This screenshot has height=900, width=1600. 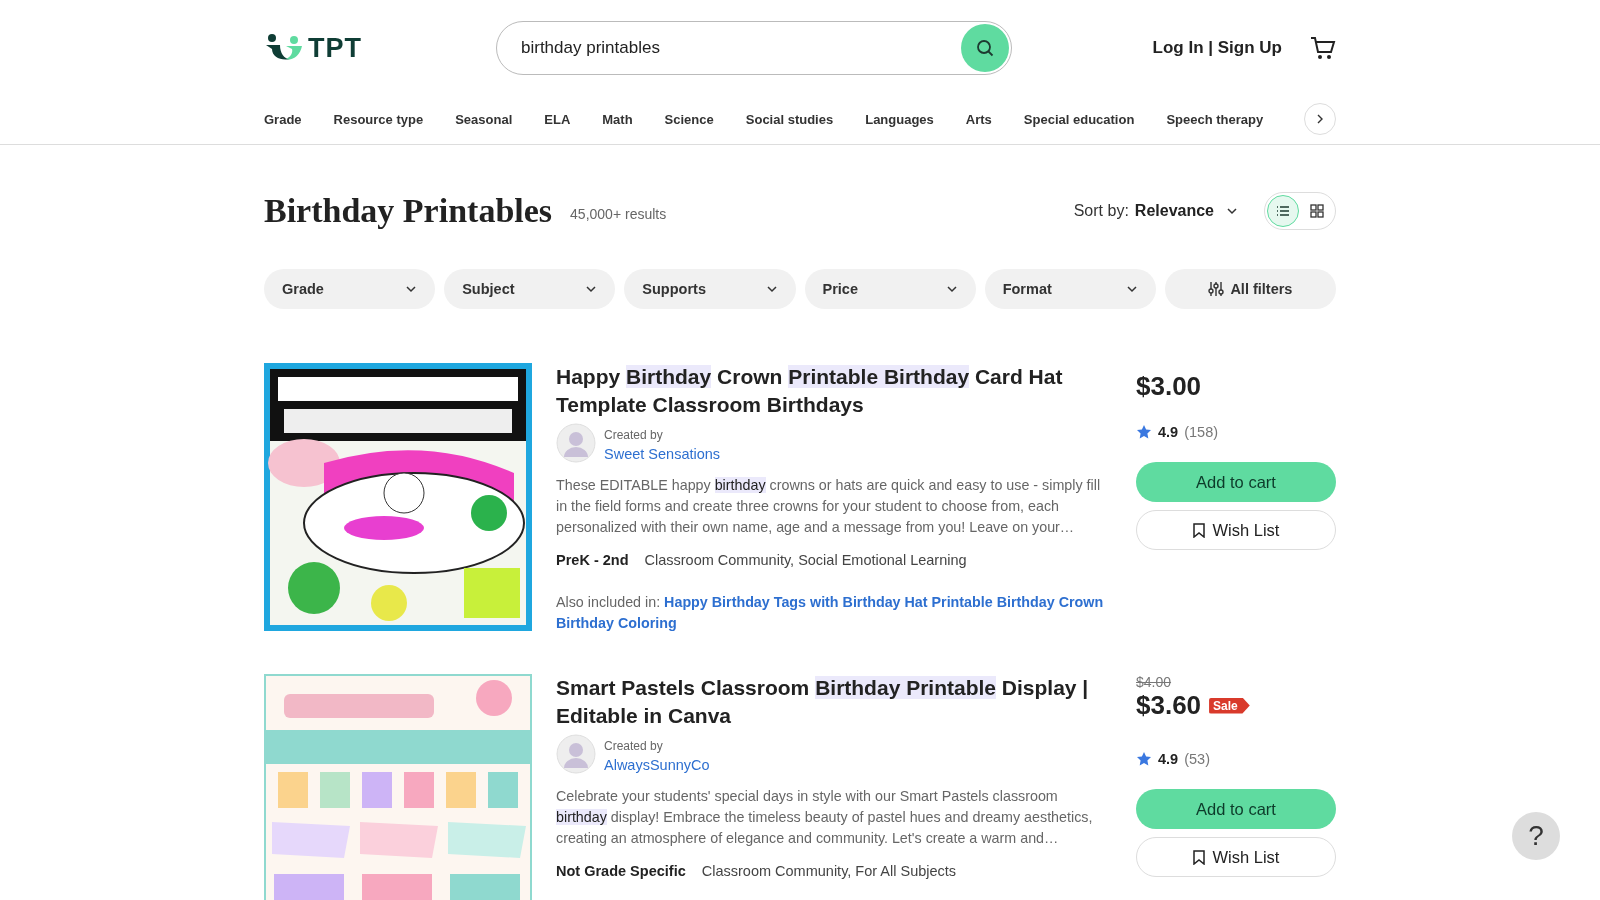 I want to click on sale-badge: Sale, so click(x=1229, y=705).